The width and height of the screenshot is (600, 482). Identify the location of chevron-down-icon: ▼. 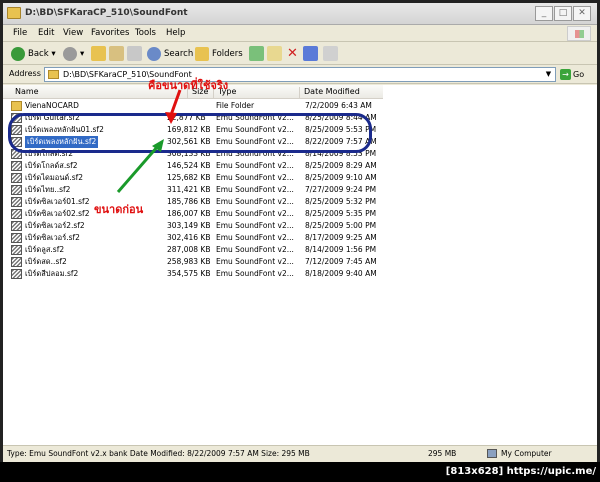
(548, 74).